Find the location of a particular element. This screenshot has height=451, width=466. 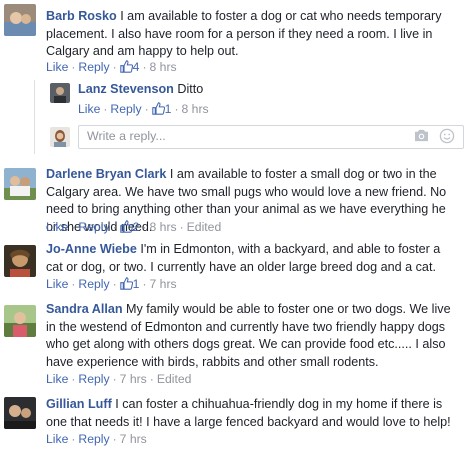

comment-author: Sandra Allan is located at coordinates (84, 309).